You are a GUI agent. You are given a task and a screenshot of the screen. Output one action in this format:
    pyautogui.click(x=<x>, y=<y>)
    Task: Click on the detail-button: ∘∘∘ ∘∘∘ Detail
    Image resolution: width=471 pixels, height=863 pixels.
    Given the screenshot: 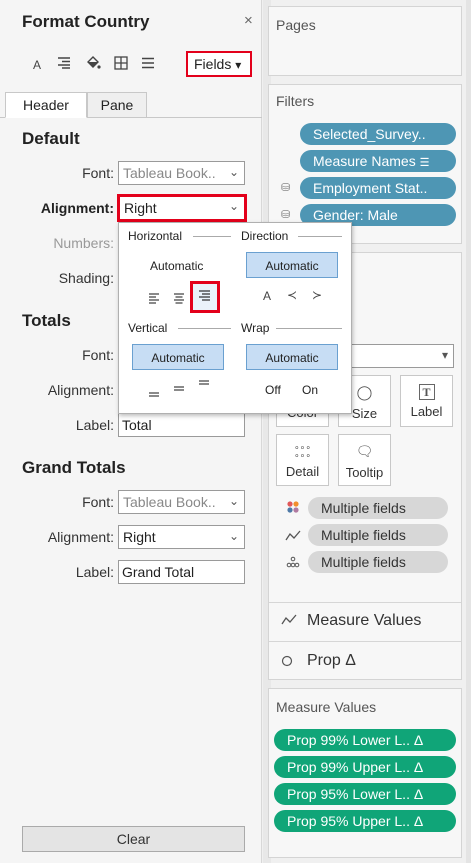 What is the action you would take?
    pyautogui.click(x=302, y=460)
    